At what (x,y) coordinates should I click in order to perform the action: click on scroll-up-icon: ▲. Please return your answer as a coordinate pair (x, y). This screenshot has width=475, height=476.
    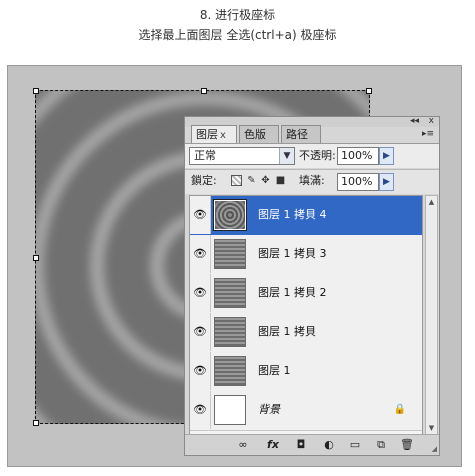
    Looking at the image, I should click on (431, 202).